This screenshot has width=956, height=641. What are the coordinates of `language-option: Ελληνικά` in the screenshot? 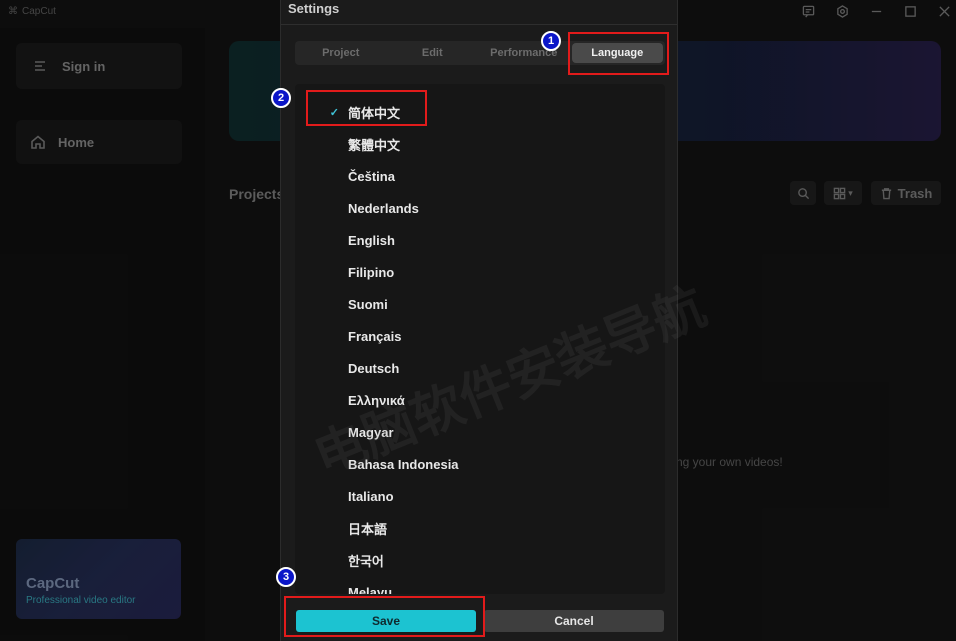 It's located at (480, 400).